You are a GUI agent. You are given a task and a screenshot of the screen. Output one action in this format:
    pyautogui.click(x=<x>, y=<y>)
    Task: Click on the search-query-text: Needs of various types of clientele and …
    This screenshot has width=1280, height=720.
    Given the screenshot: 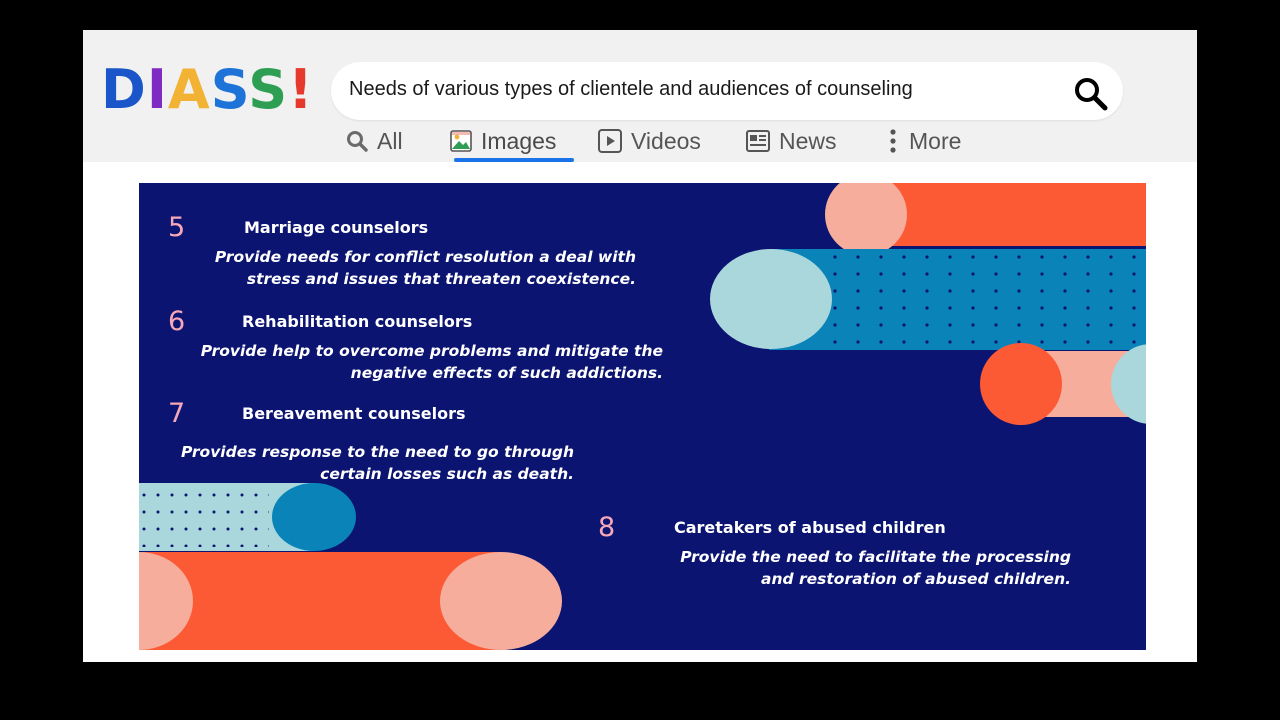 What is the action you would take?
    pyautogui.click(x=631, y=89)
    